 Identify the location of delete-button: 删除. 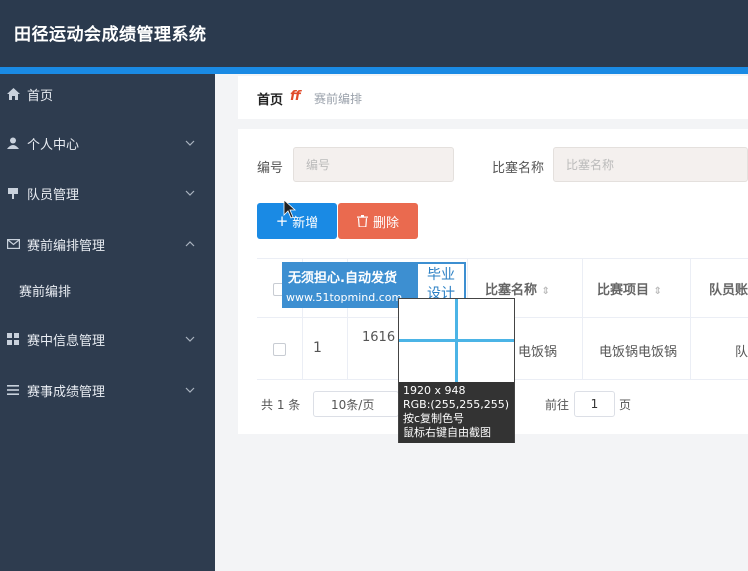
(378, 221).